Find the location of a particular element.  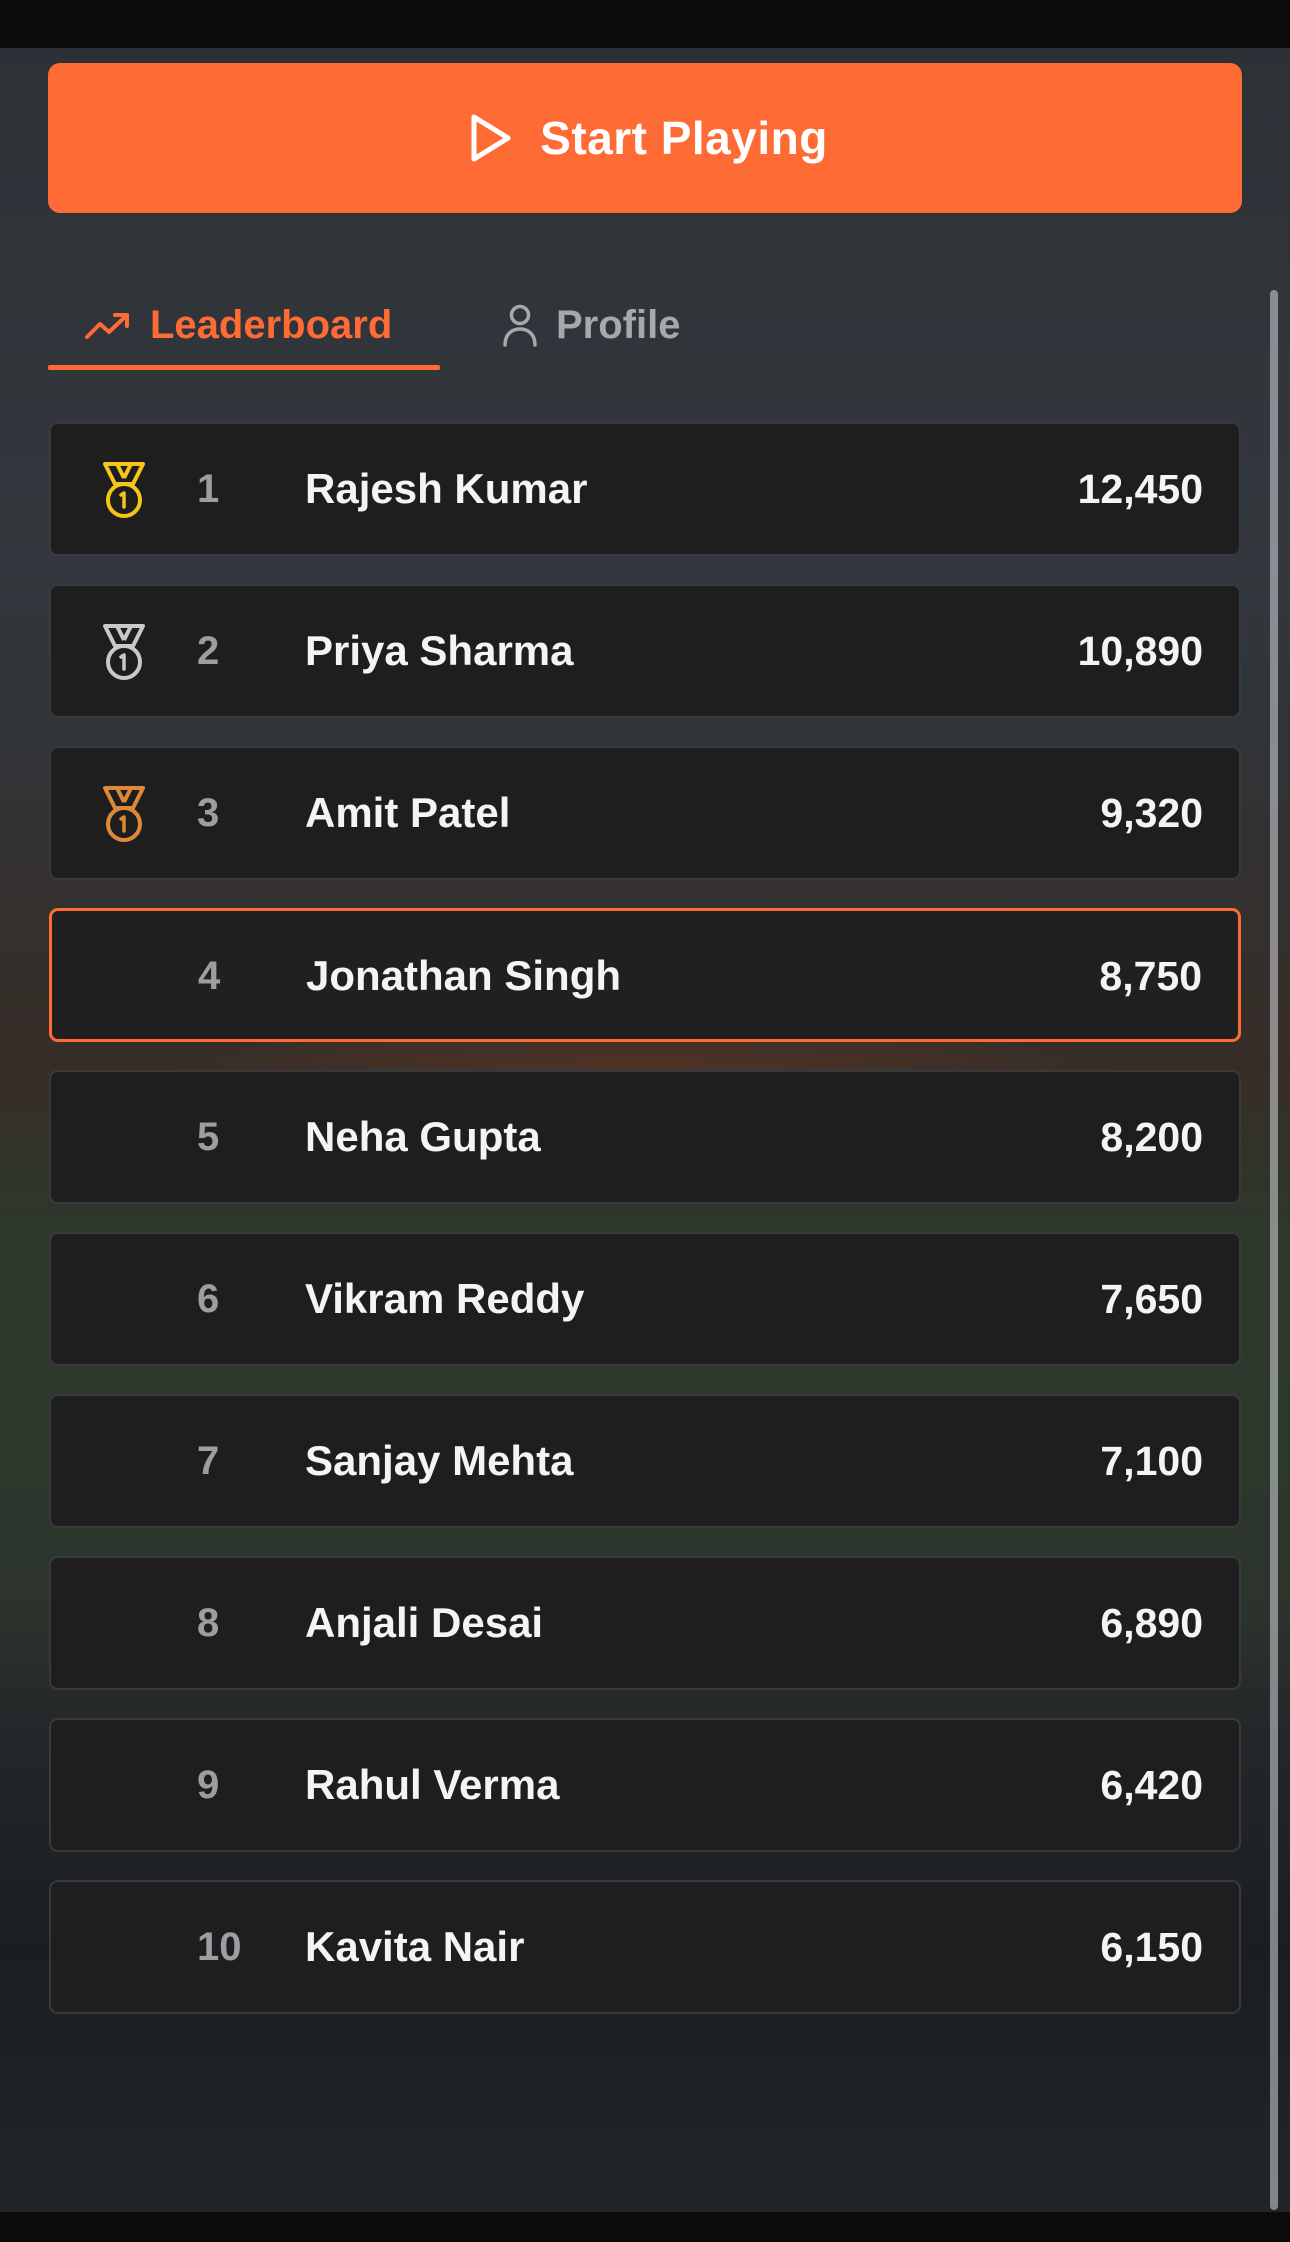

rank-number: 10 is located at coordinates (219, 1947).